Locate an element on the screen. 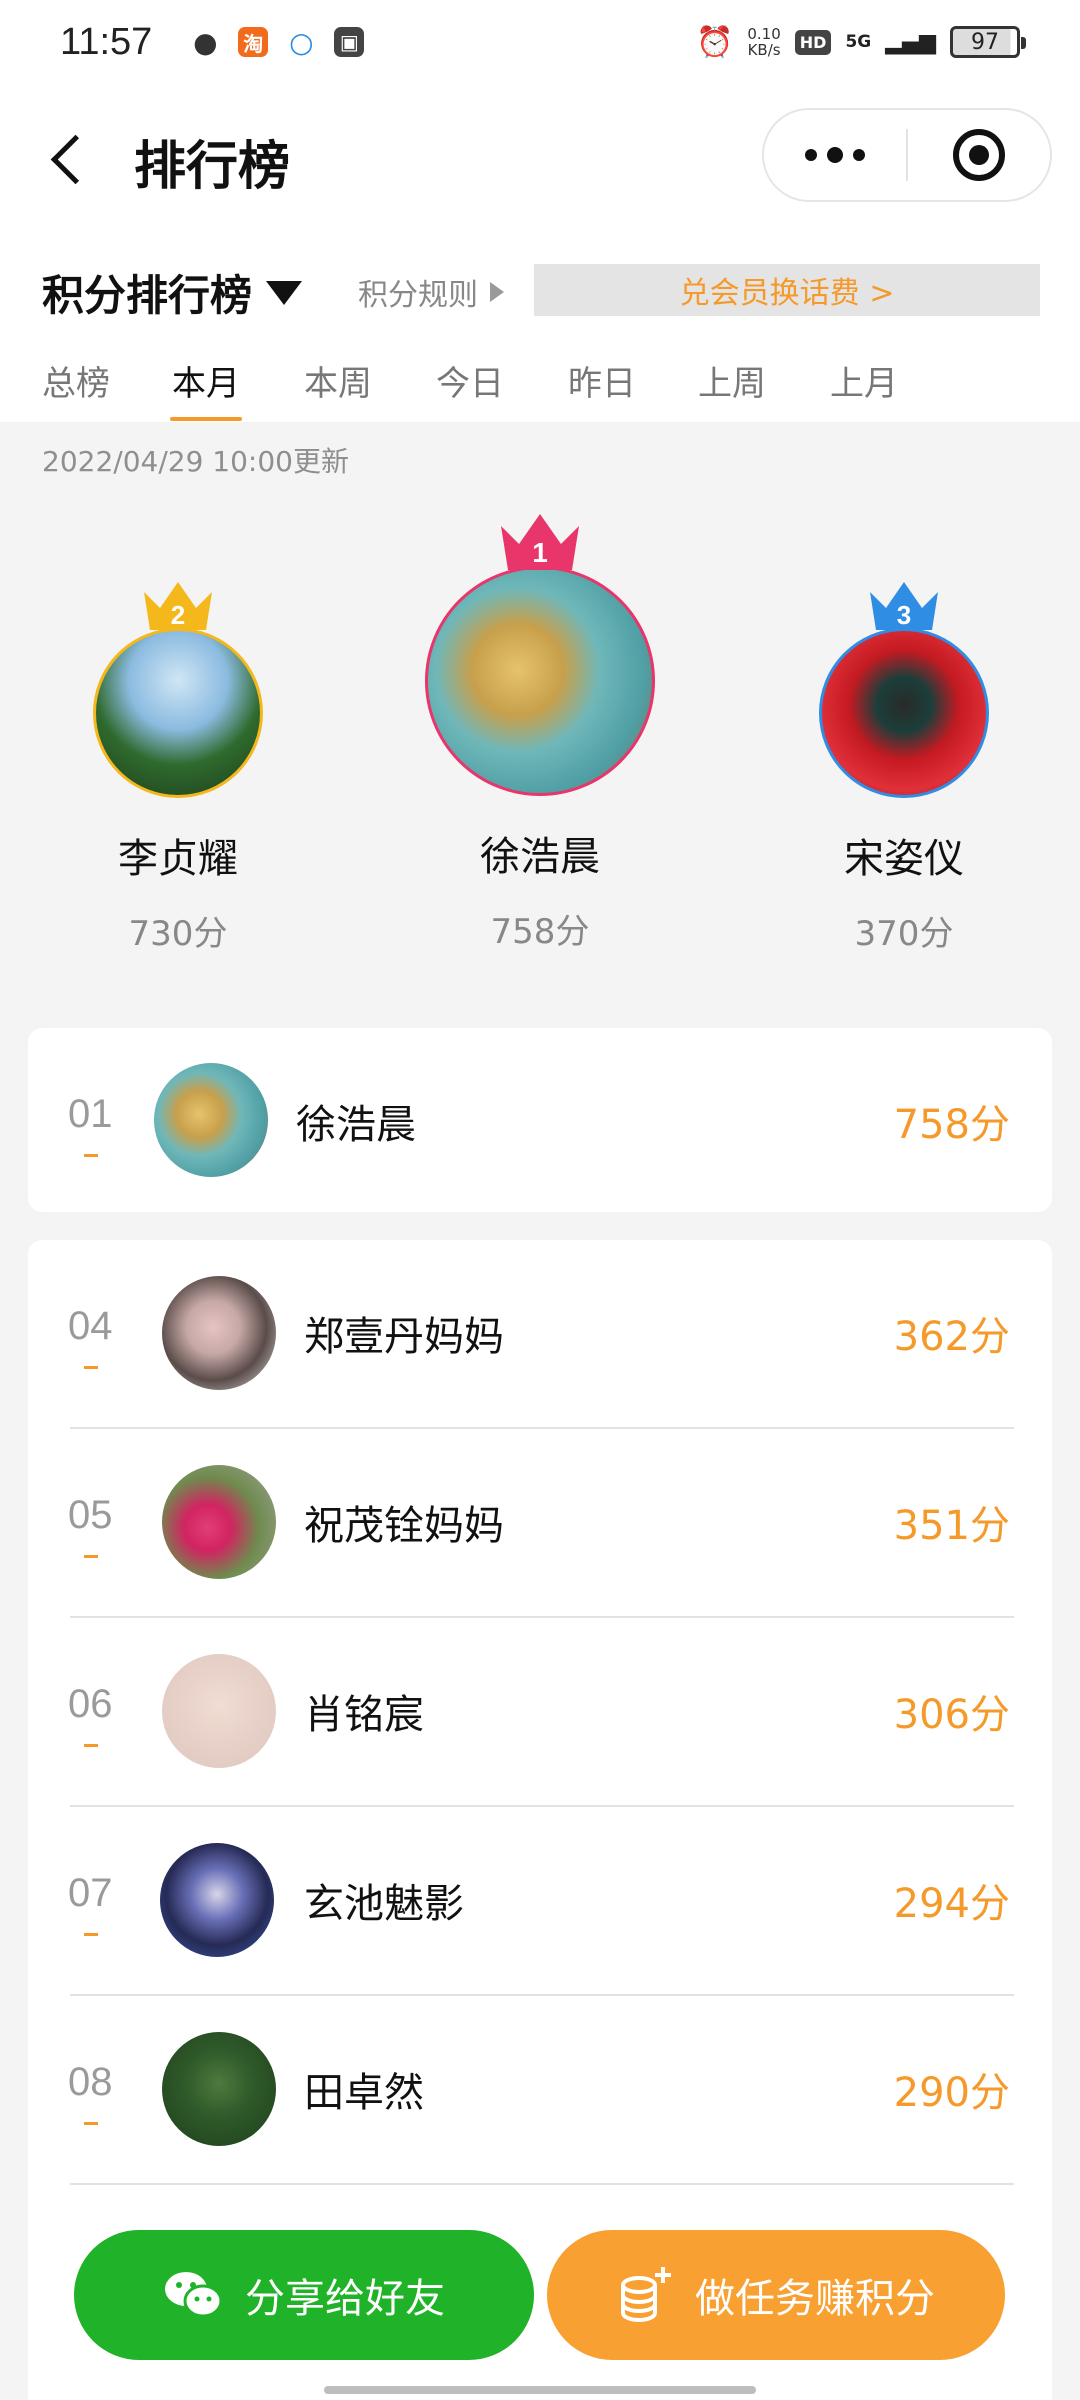  caret-down-icon is located at coordinates (284, 292).